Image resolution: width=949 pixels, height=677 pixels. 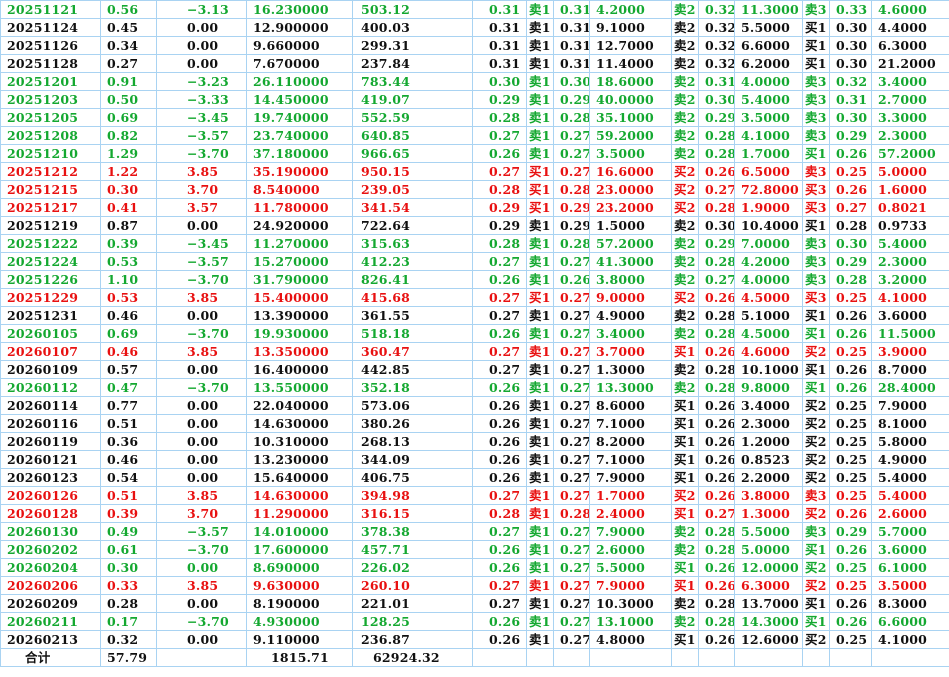 What do you see at coordinates (201, 207) in the screenshot?
I see `change-cell: 3.57` at bounding box center [201, 207].